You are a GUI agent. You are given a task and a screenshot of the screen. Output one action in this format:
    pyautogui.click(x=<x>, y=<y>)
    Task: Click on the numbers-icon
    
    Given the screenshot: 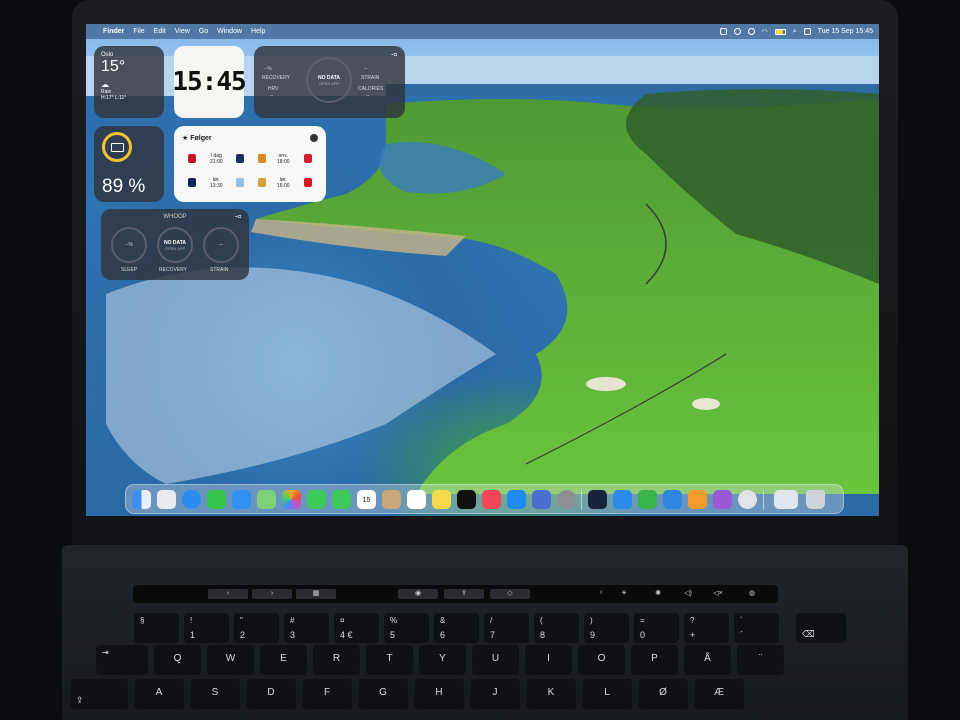 What is the action you would take?
    pyautogui.click(x=647, y=499)
    